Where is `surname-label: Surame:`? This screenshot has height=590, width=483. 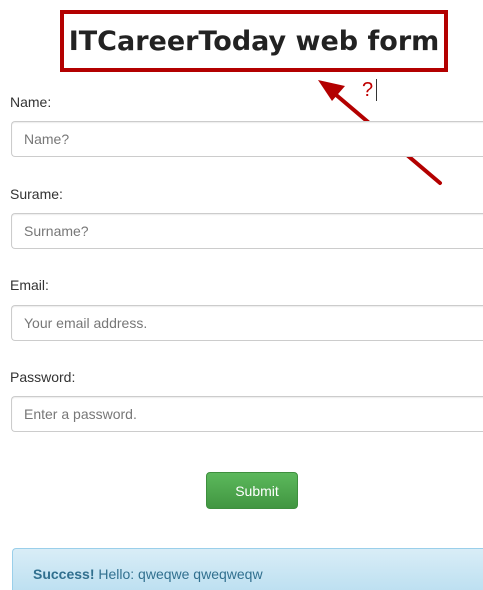 surname-label: Surame: is located at coordinates (36, 194).